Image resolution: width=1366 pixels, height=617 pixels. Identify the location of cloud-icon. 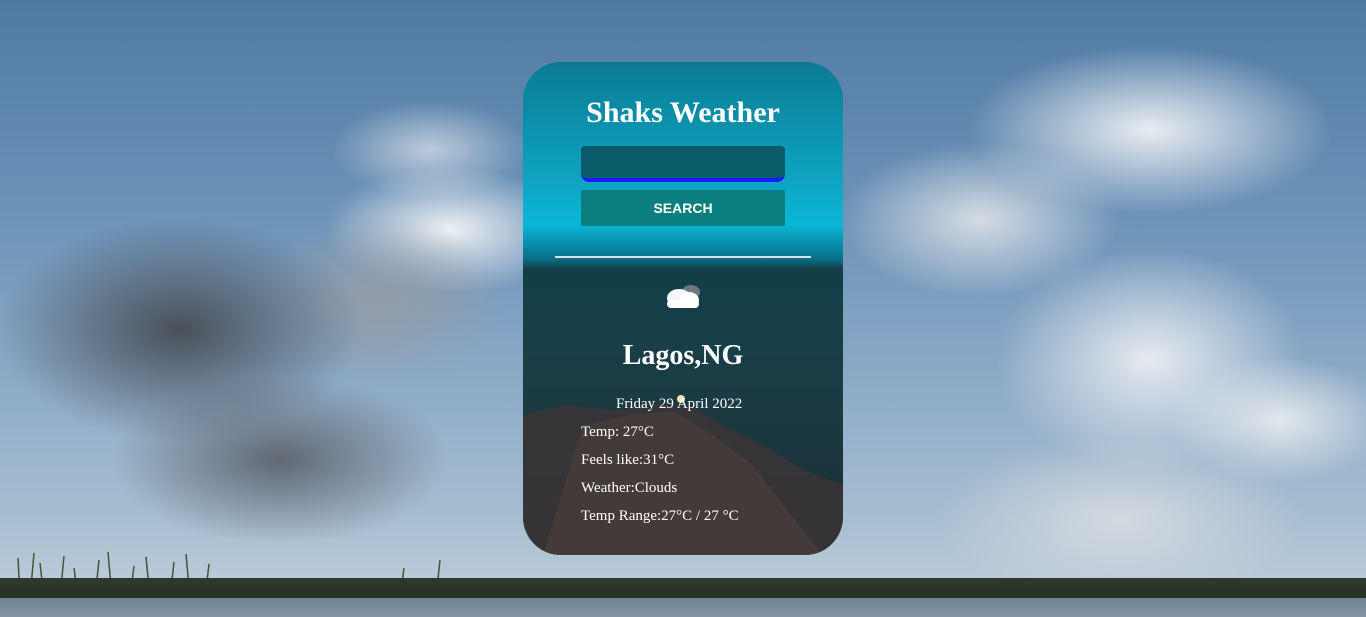
(683, 296).